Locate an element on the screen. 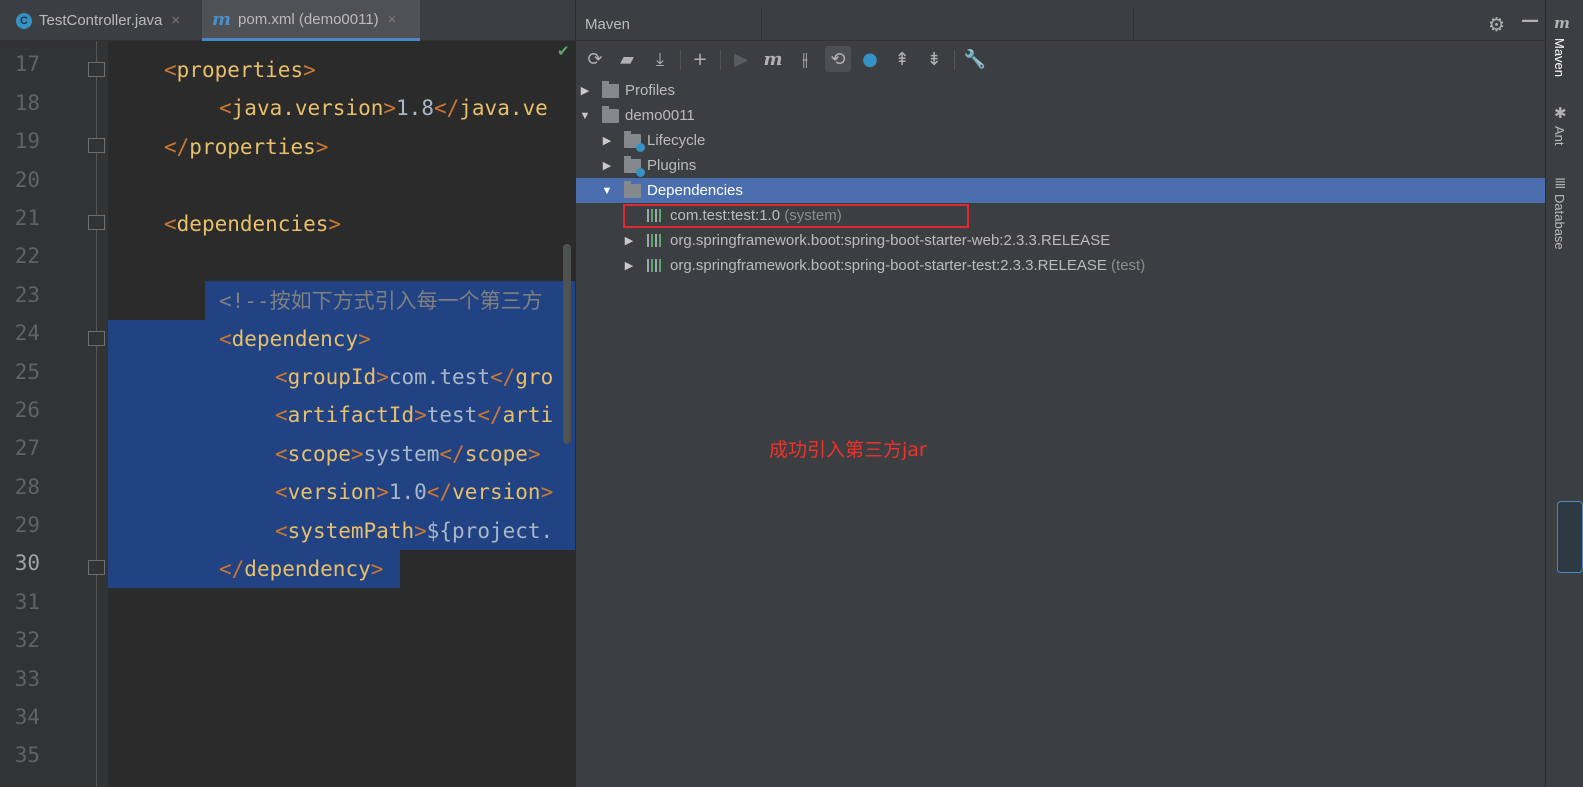  add-folder-icon: ▰ is located at coordinates (627, 59).